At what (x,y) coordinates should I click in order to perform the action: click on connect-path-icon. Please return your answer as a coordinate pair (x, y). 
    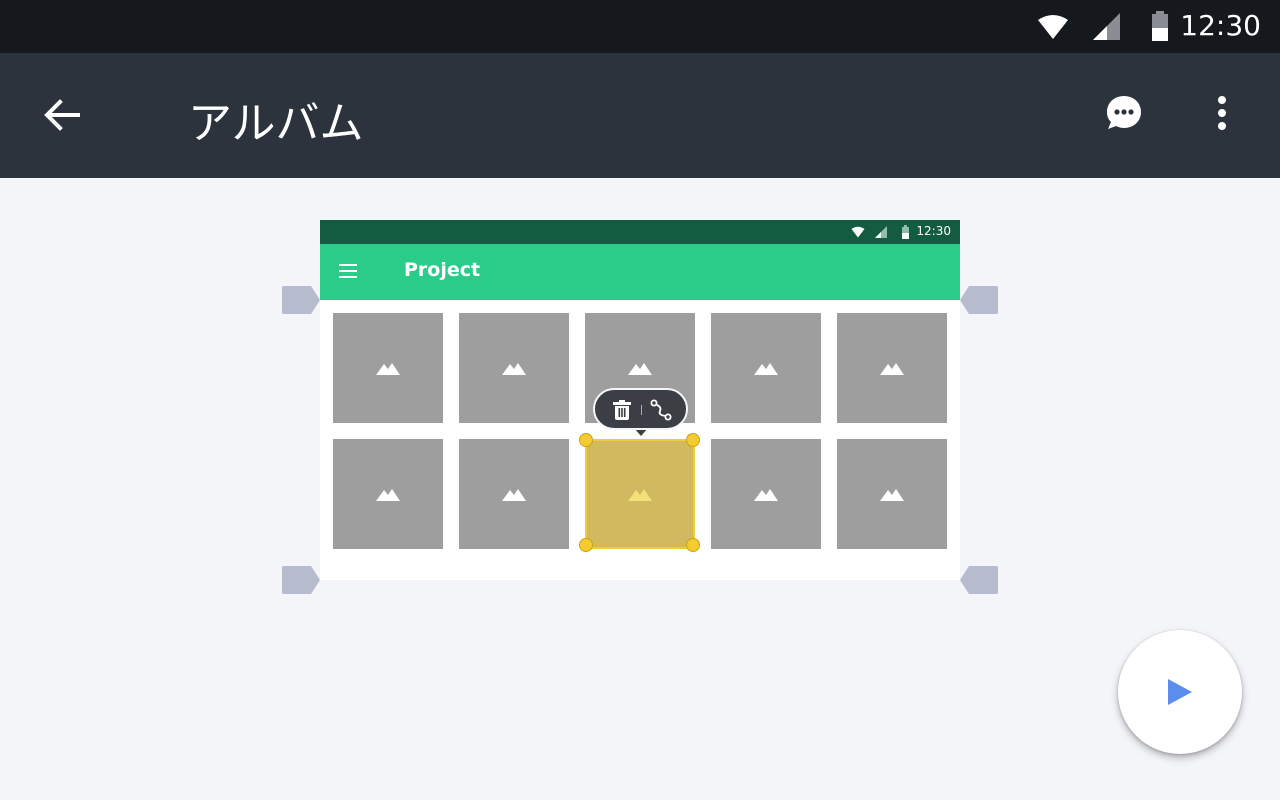
    Looking at the image, I should click on (661, 410).